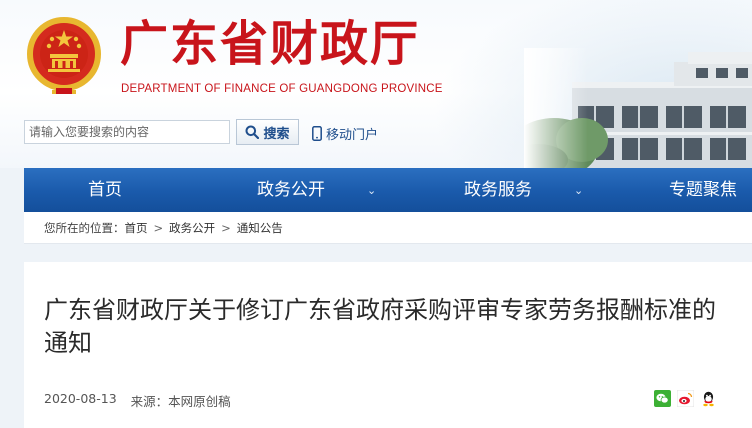 Image resolution: width=752 pixels, height=428 pixels. Describe the element at coordinates (703, 190) in the screenshot. I see `nav-item-special-topics: 专题聚焦` at that location.